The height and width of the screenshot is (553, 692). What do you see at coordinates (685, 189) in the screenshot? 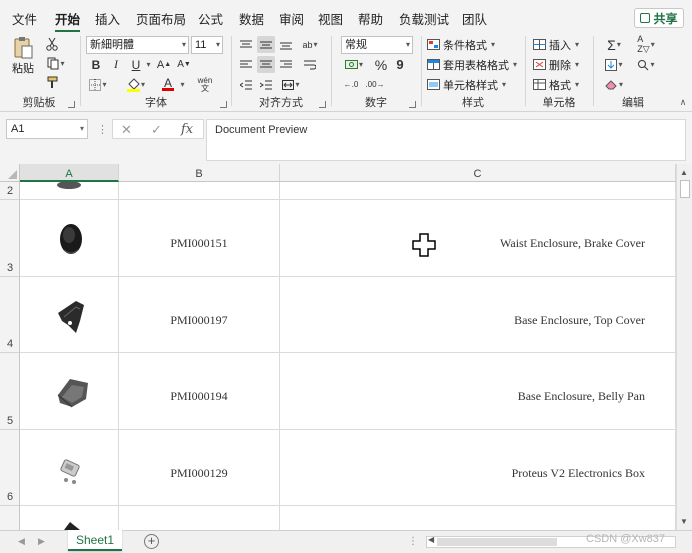
I see `vertical-scroll-thumb` at bounding box center [685, 189].